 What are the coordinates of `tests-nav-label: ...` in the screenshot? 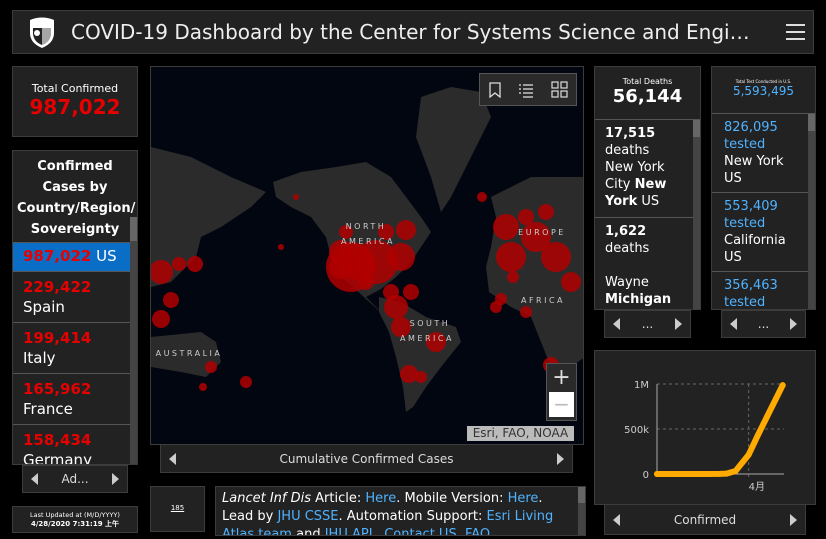 It's located at (763, 324).